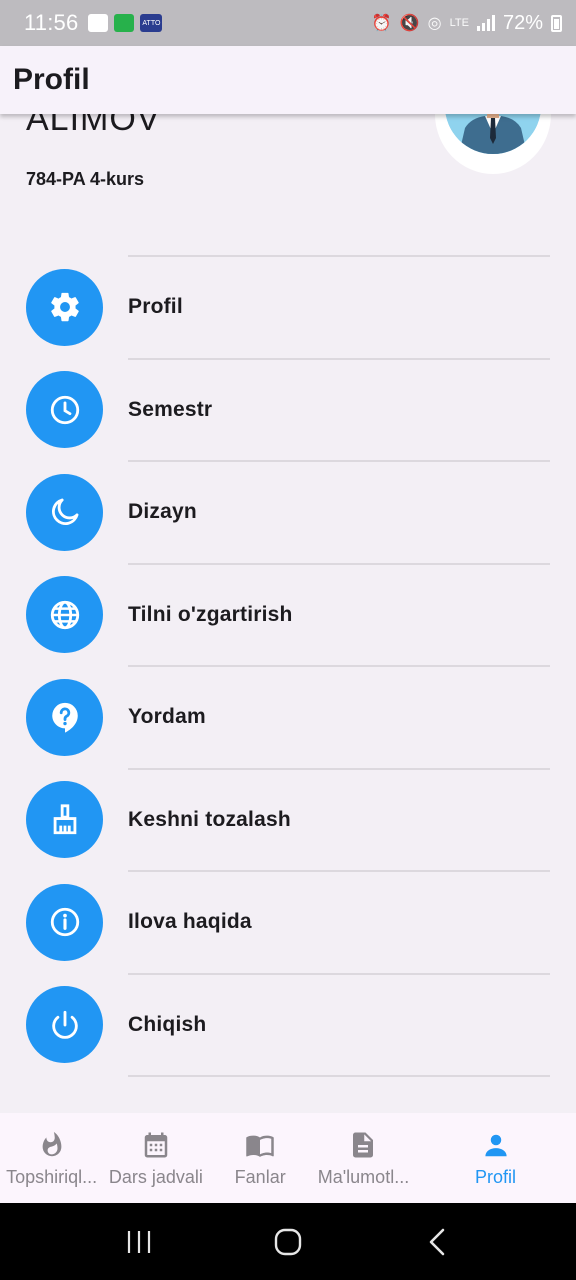  I want to click on nav-tab-schedule: Dars jadvali, so click(155, 1158).